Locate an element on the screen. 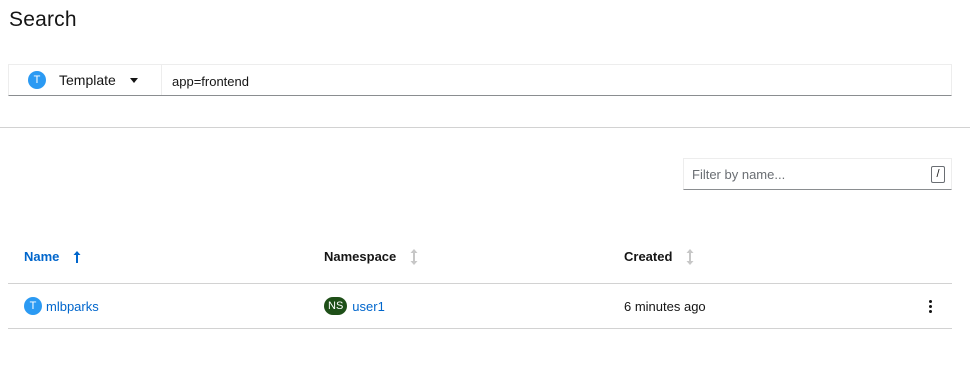  caret-down-icon is located at coordinates (133, 80).